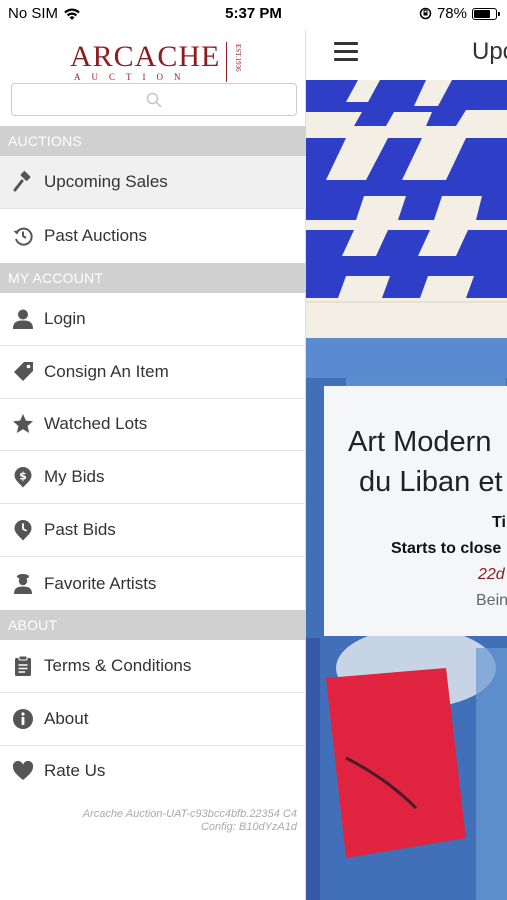 The image size is (507, 900). I want to click on auction-location: Bein, so click(491, 600).